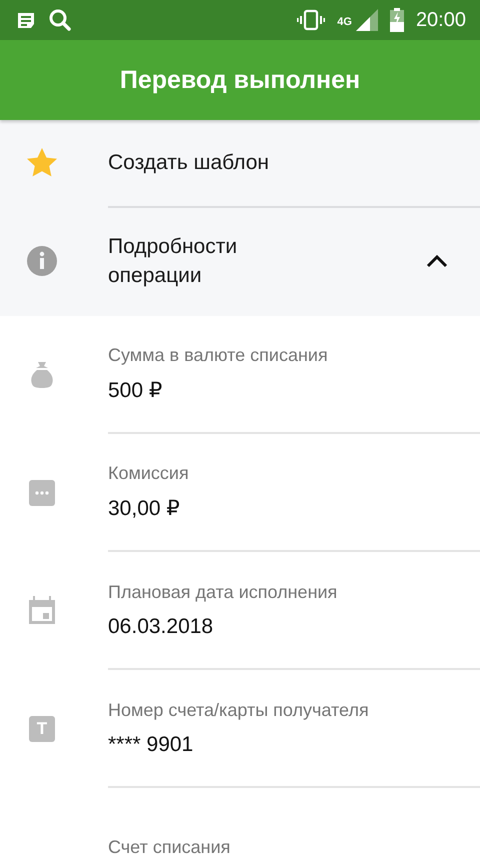 This screenshot has width=480, height=854. What do you see at coordinates (151, 744) in the screenshot?
I see `detail-value: **** 9901` at bounding box center [151, 744].